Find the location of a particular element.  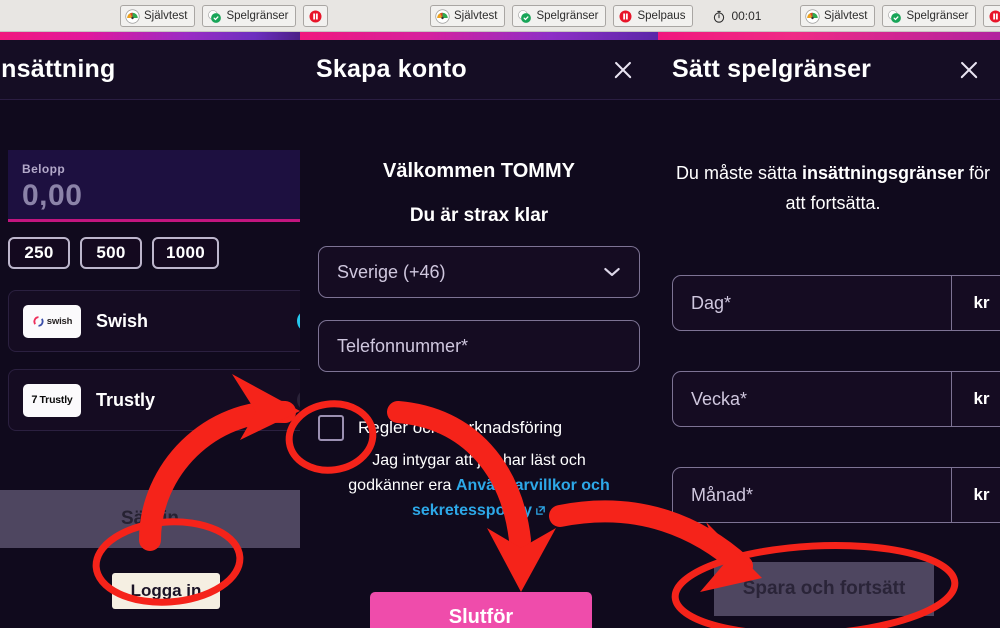

deposit-panel-header: Insättning is located at coordinates (150, 70).